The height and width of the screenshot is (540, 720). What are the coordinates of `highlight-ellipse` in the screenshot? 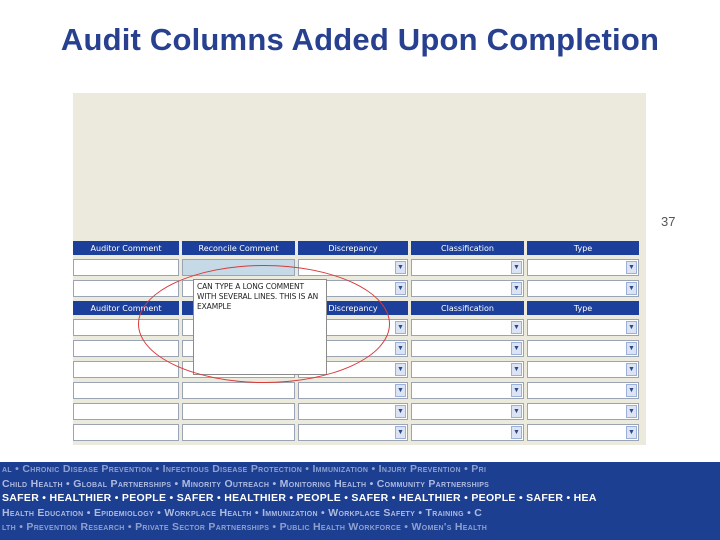 It's located at (264, 324).